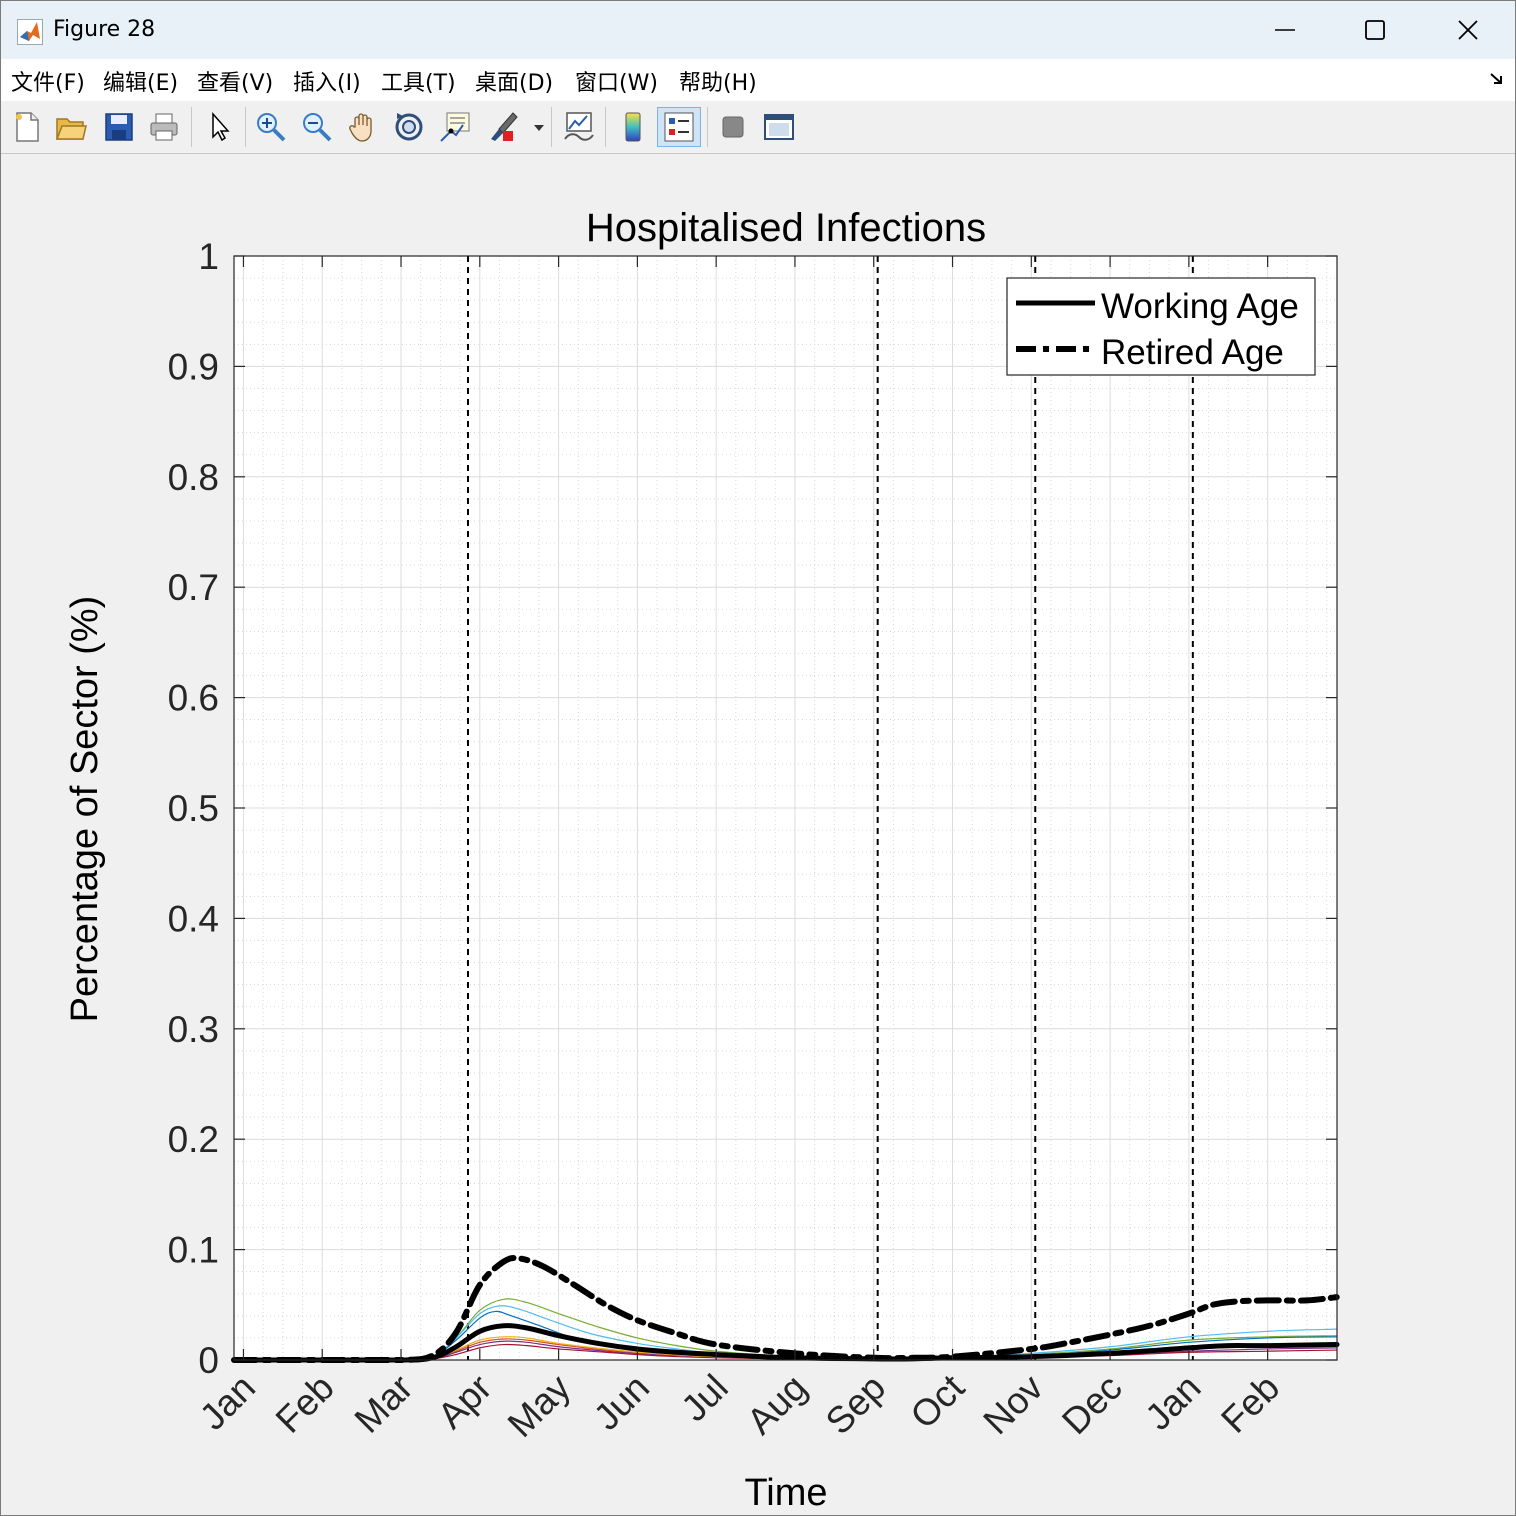  Describe the element at coordinates (193, 366) in the screenshot. I see `y-tick-label: 0.9` at that location.